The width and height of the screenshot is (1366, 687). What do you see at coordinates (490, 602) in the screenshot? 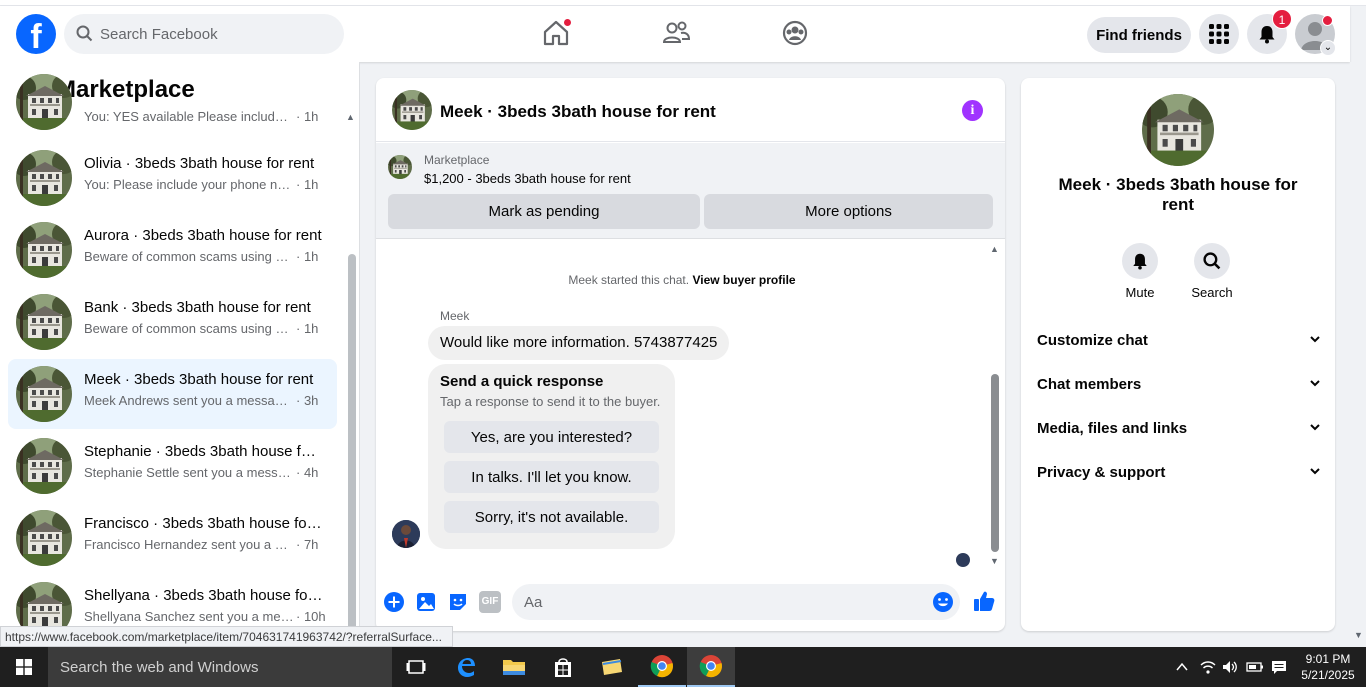
I see `gif-icon: GIF` at bounding box center [490, 602].